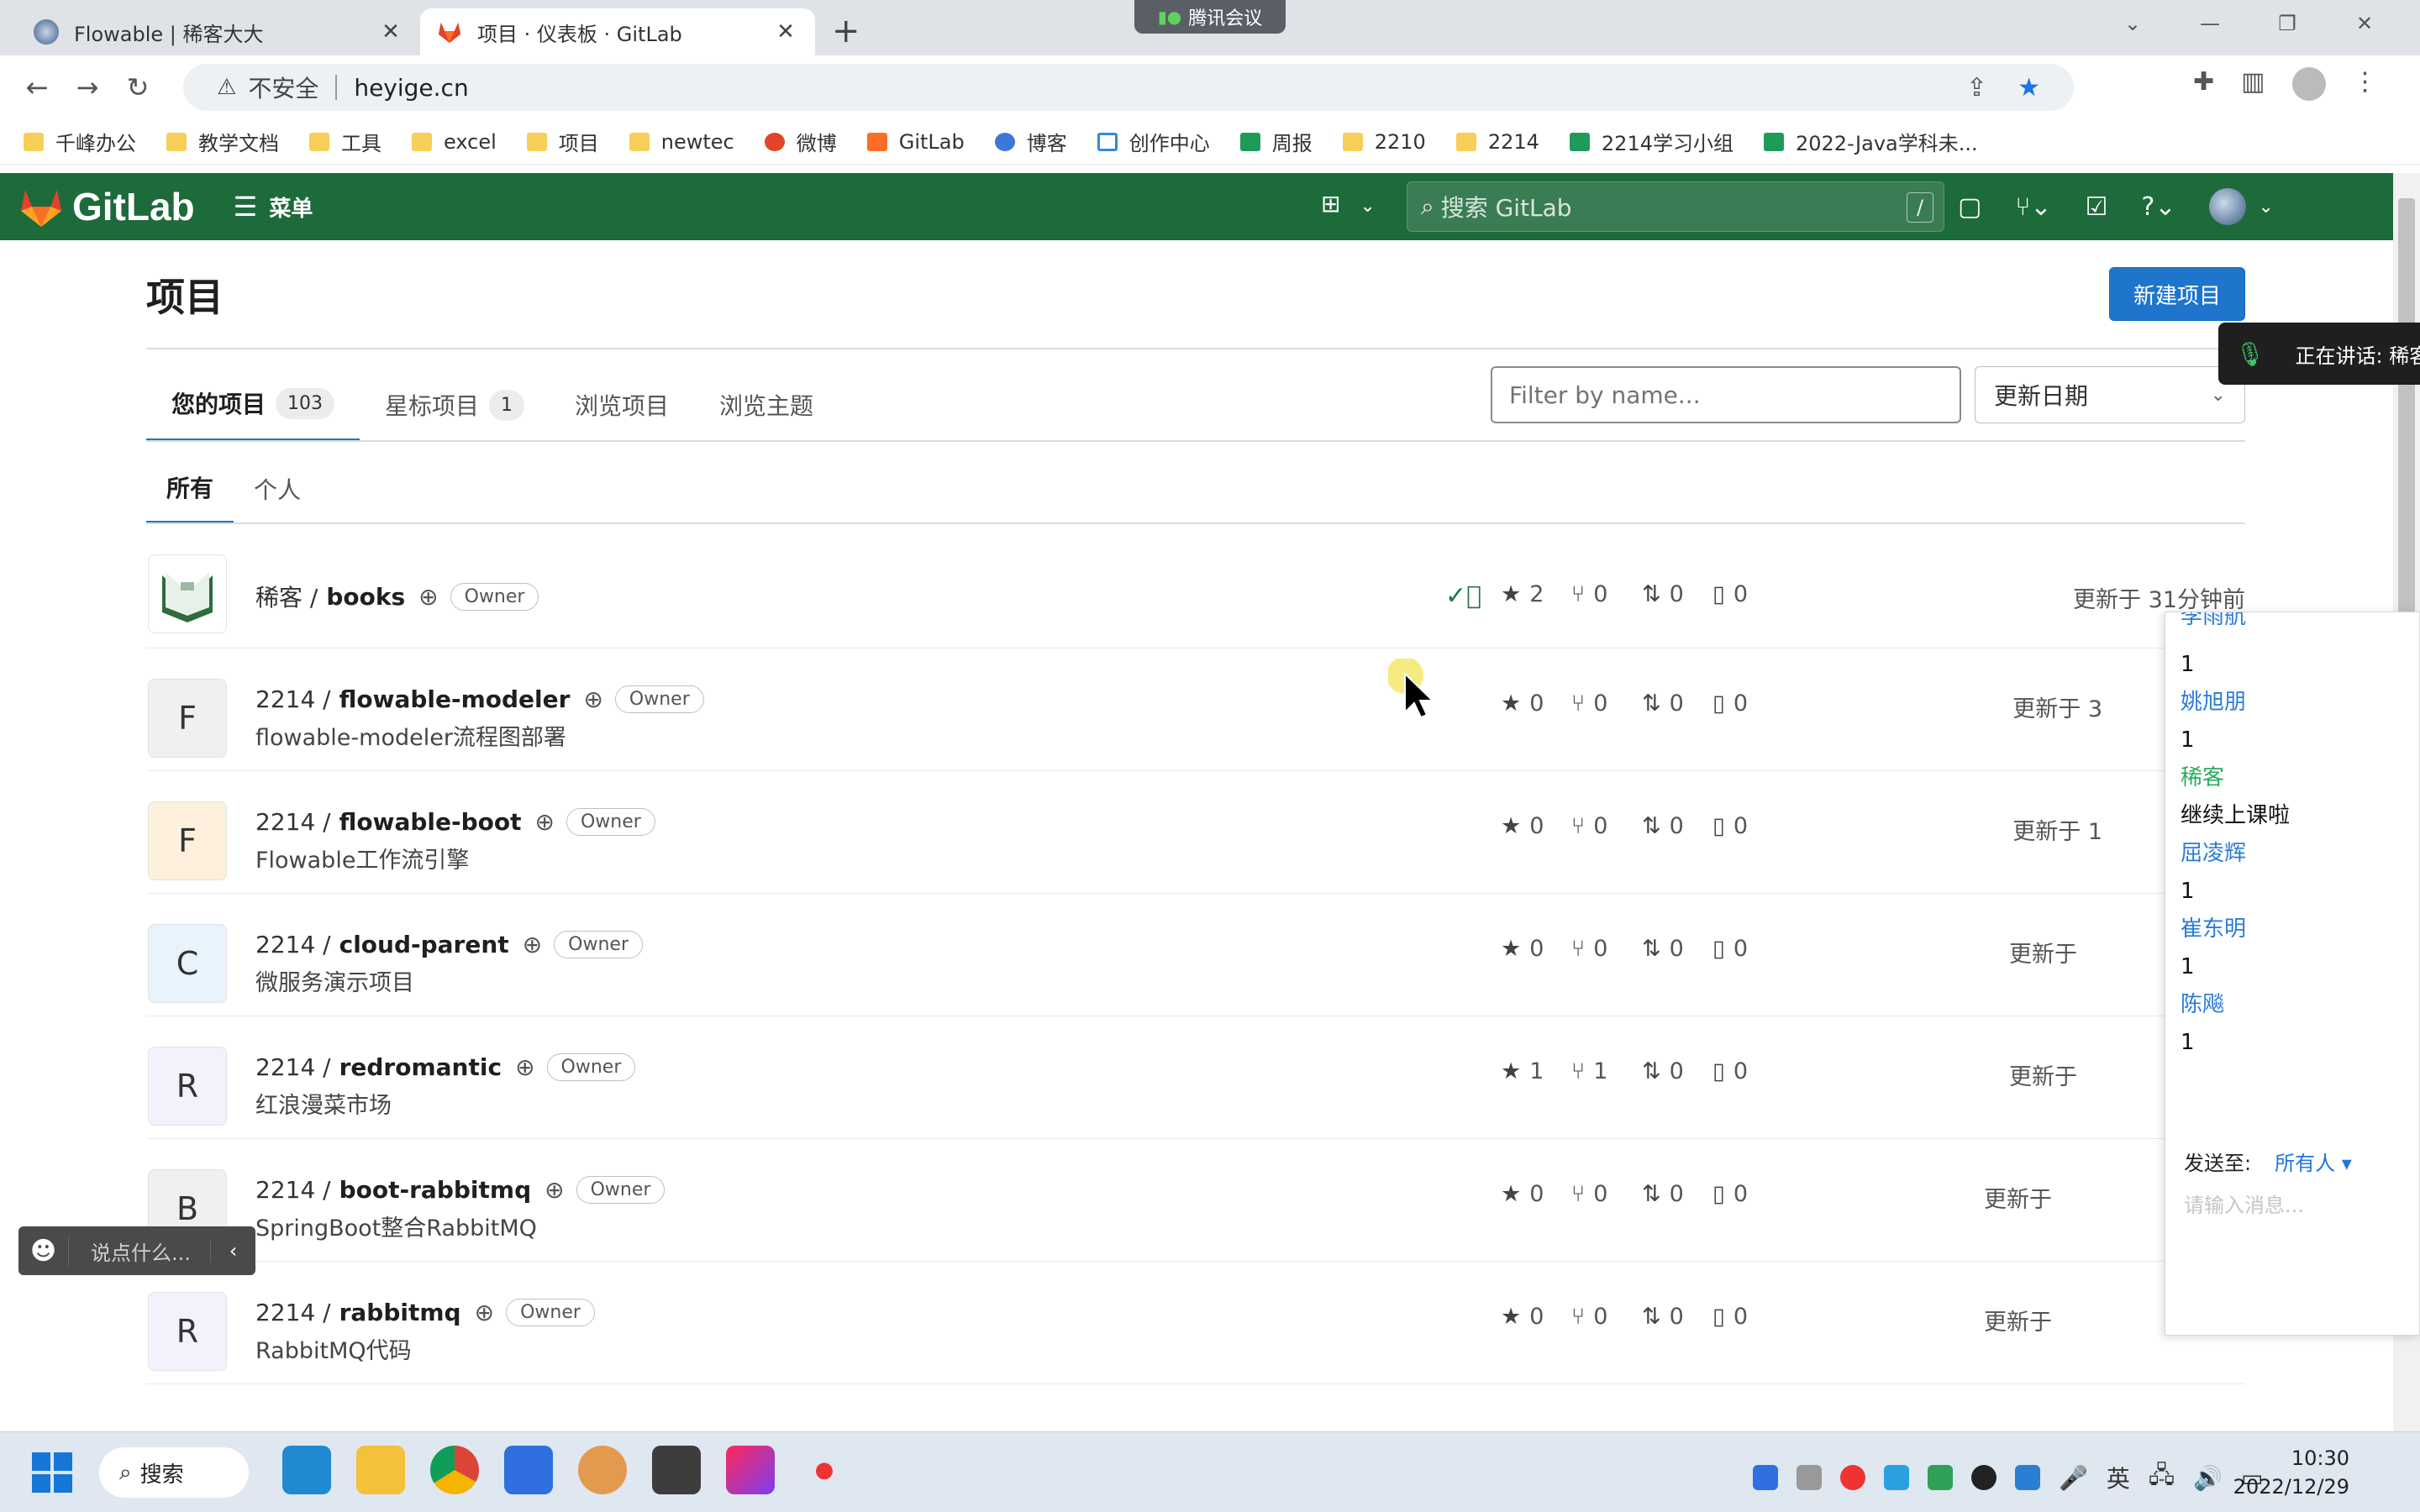  Describe the element at coordinates (2208, 1478) in the screenshot. I see `volume-icon: 🔊` at that location.